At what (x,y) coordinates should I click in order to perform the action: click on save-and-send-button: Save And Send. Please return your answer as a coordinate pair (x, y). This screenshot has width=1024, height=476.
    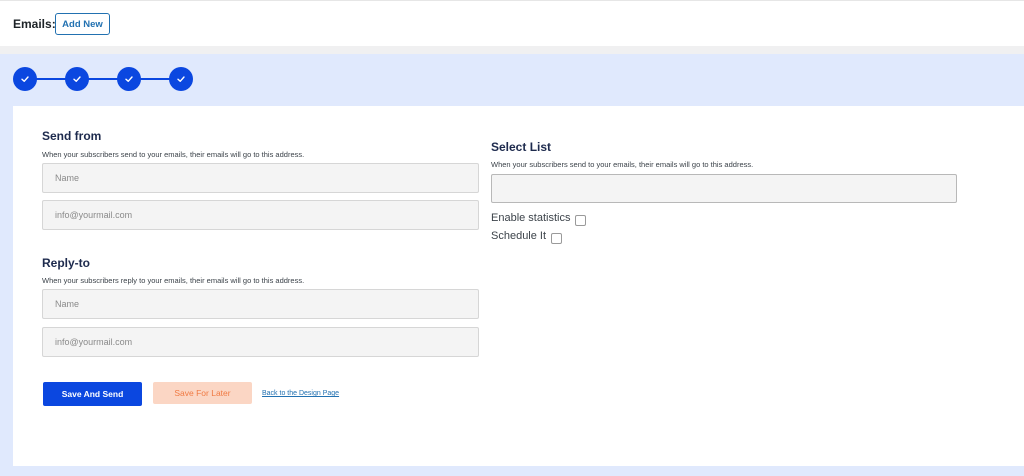
    Looking at the image, I should click on (92, 394).